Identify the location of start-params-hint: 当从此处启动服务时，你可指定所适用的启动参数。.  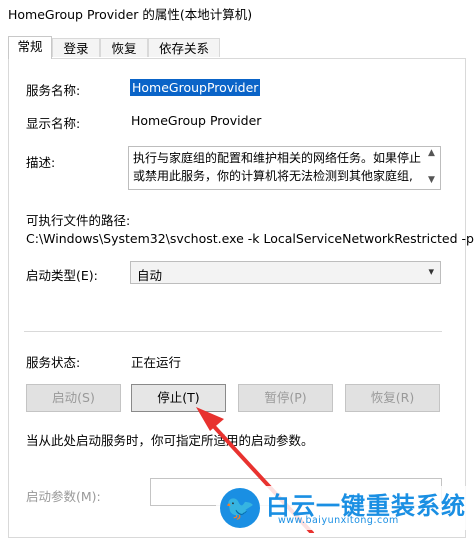
(170, 440).